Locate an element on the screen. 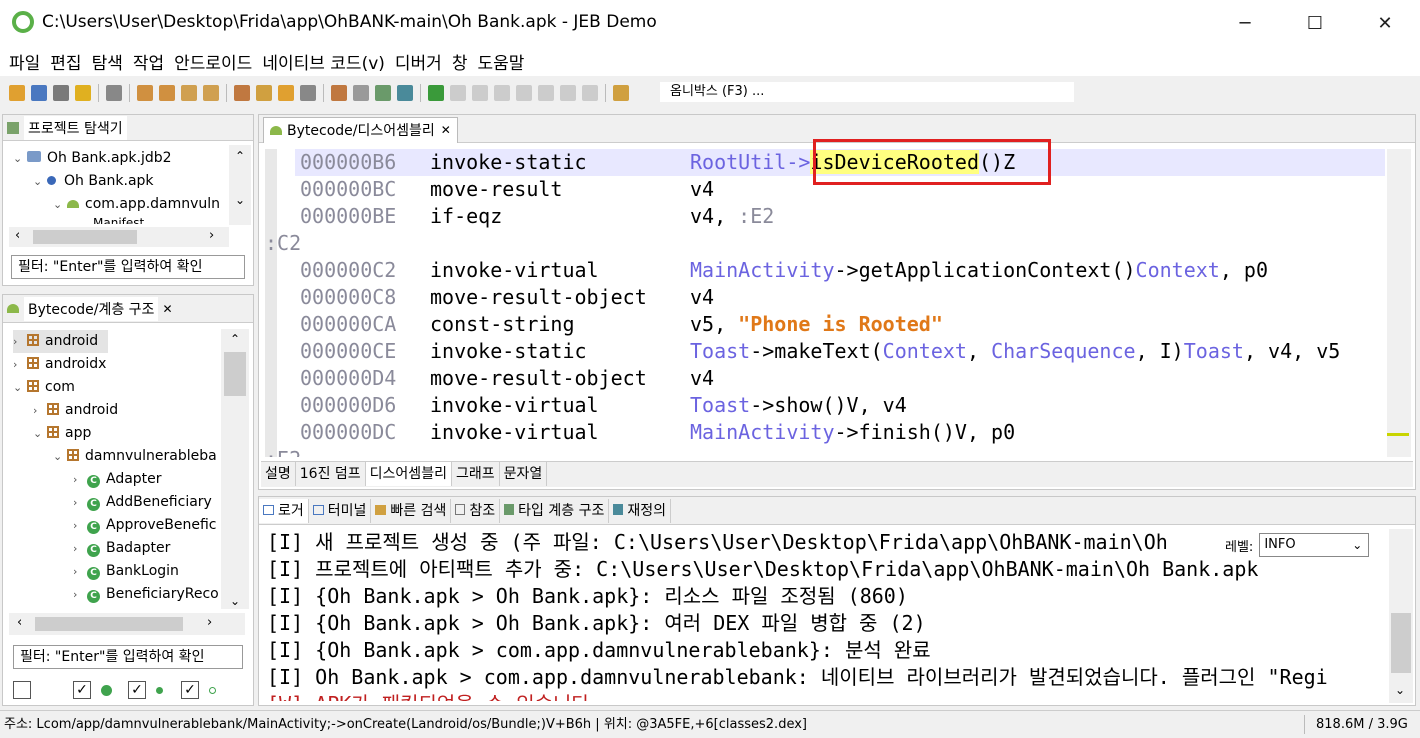  rocket-icon is located at coordinates (621, 93).